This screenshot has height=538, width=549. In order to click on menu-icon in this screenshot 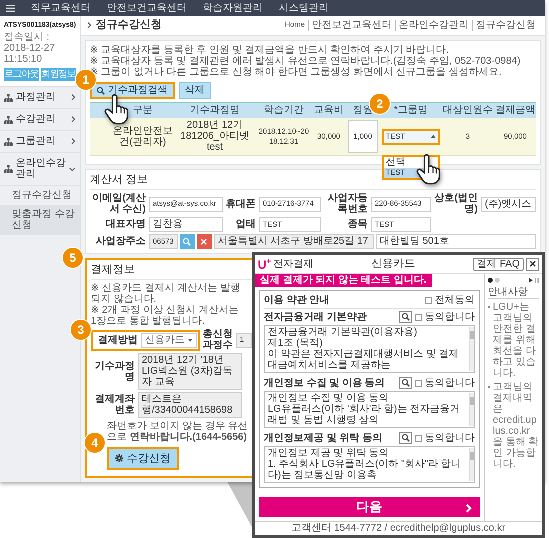, I will do `click(10, 8)`.